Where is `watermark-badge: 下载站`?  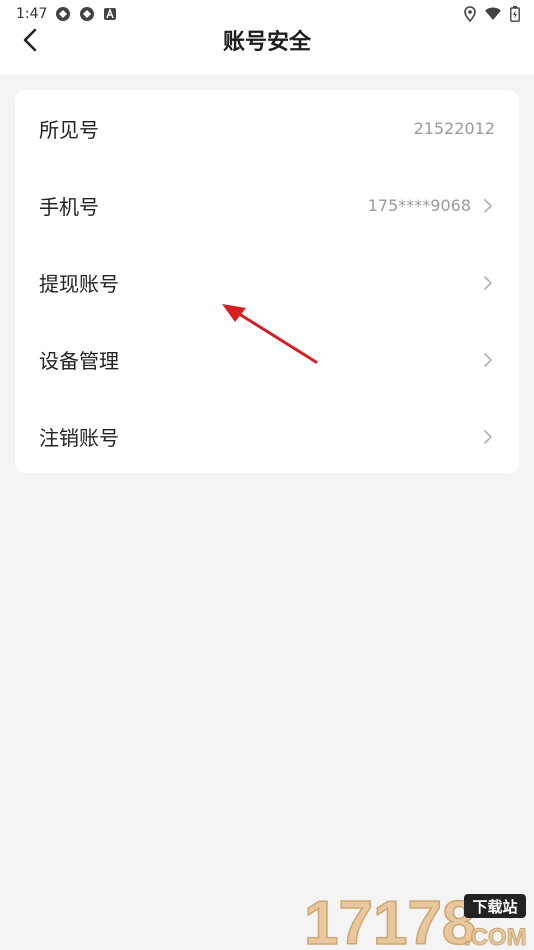 watermark-badge: 下载站 is located at coordinates (494, 907).